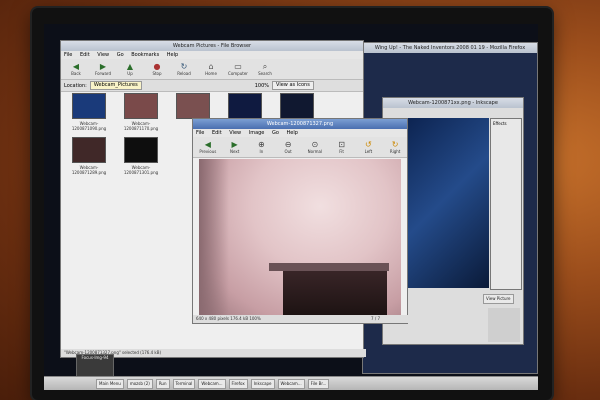 This screenshot has width=600, height=400. I want to click on rotate-right-icon: ↻, so click(395, 144).